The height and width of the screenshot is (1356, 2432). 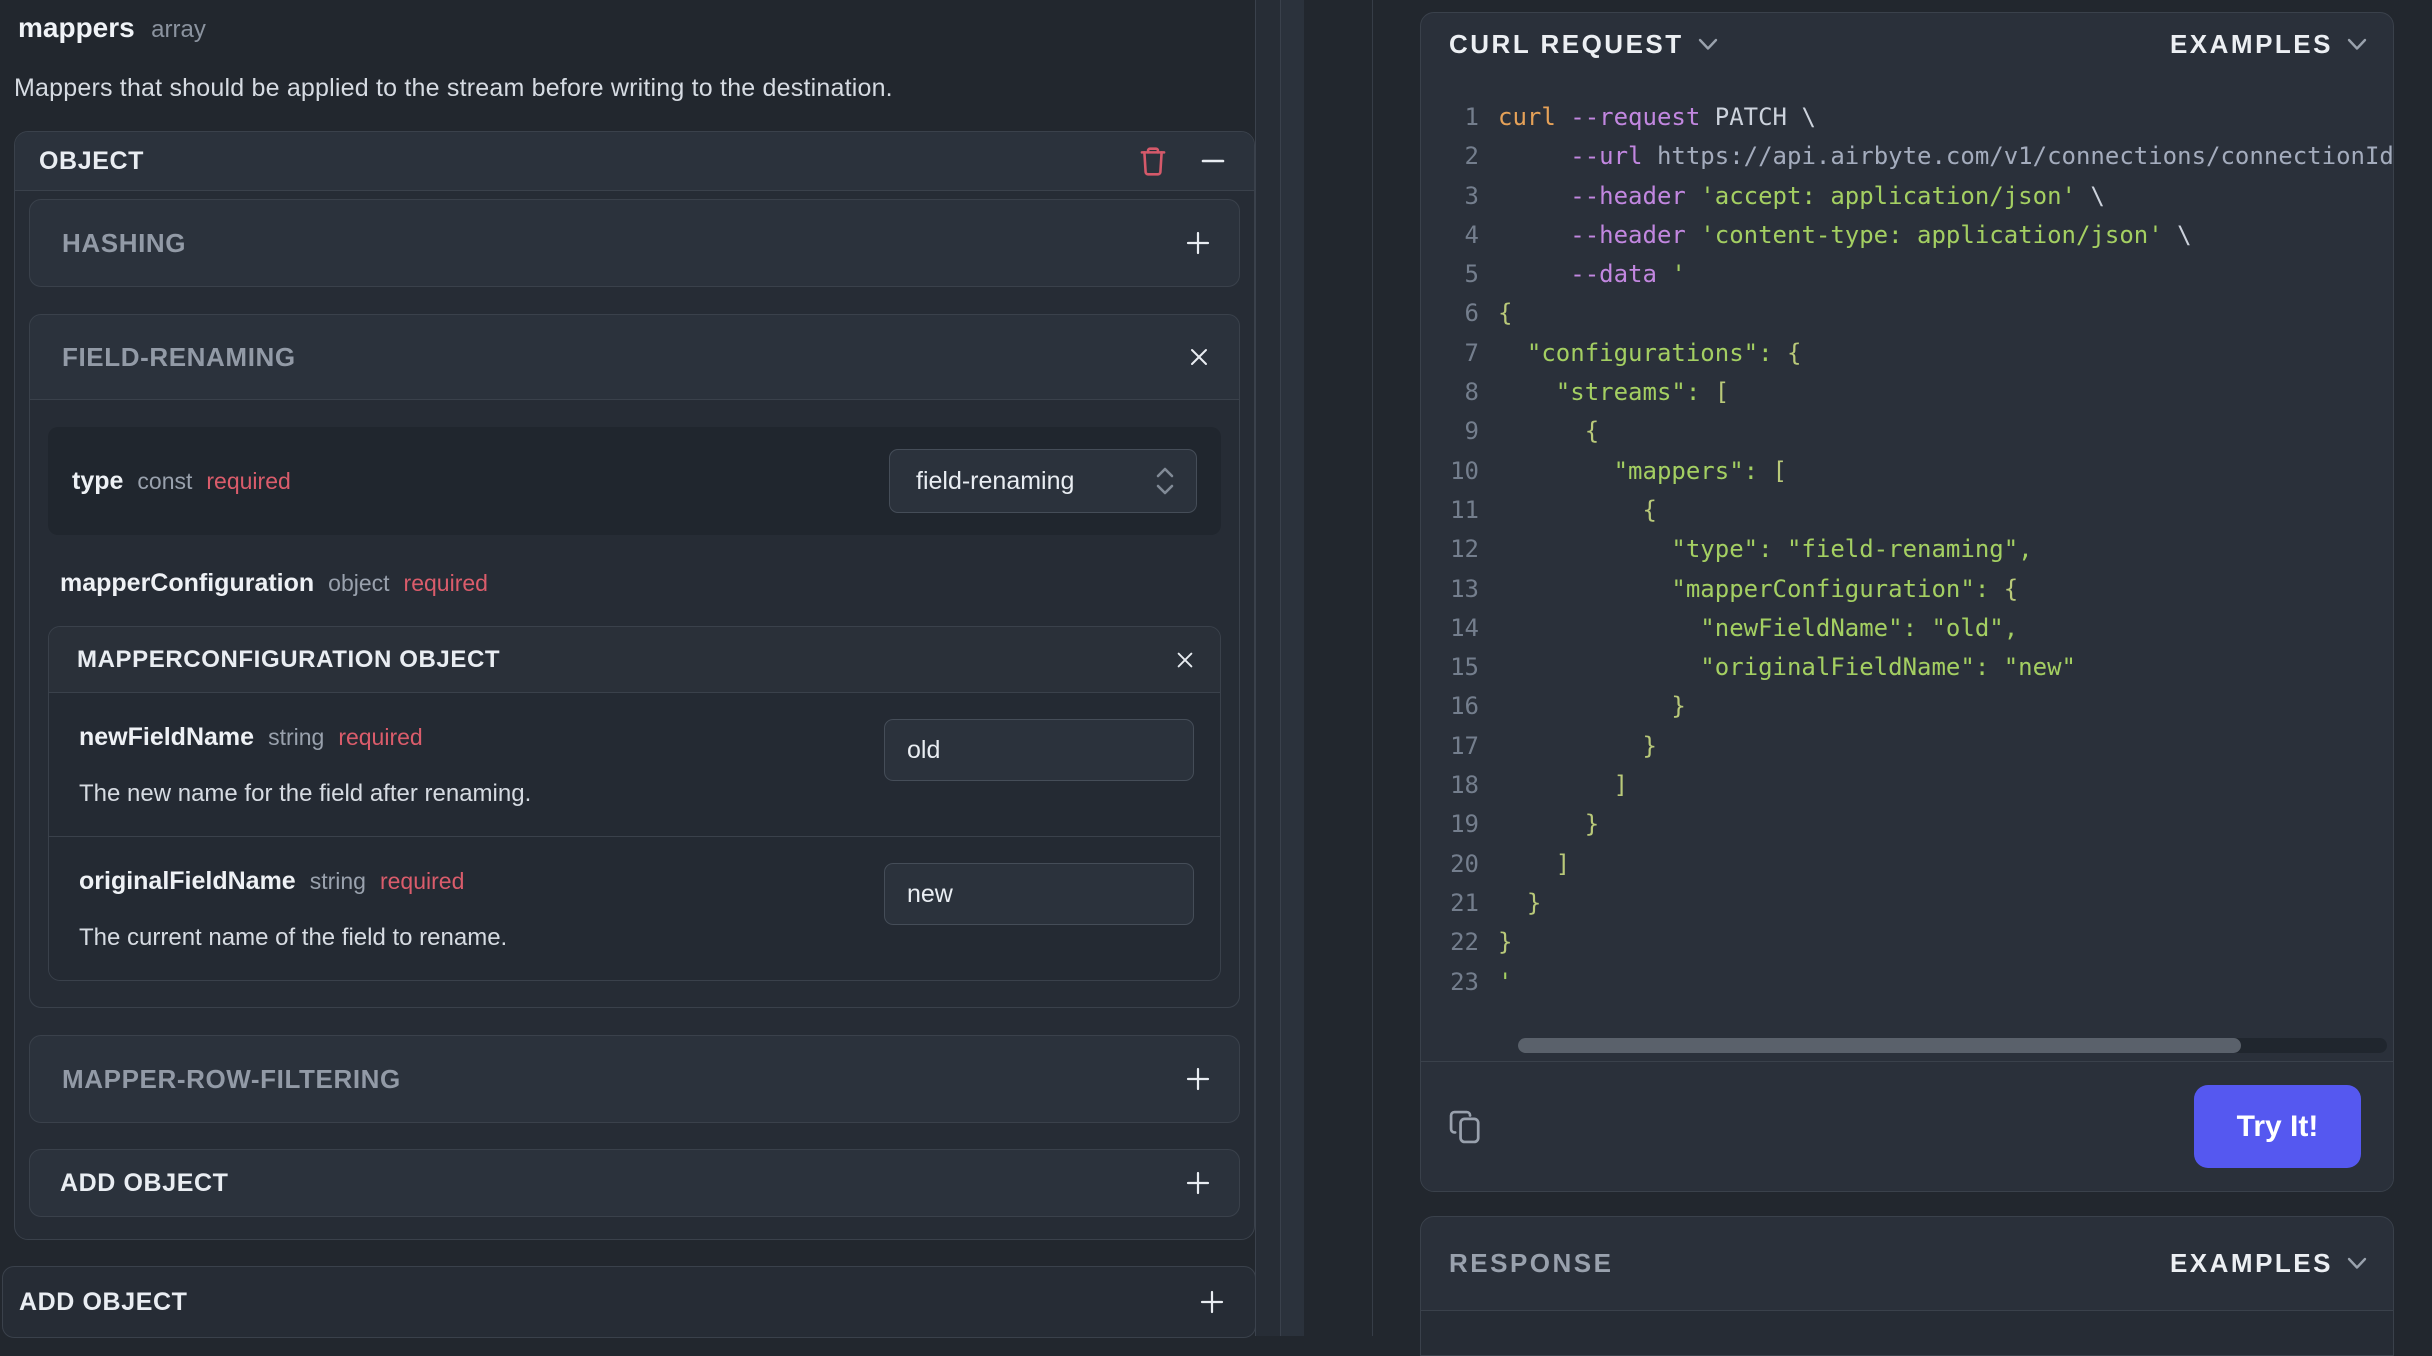 What do you see at coordinates (76, 27) in the screenshot?
I see `property-name: mappers` at bounding box center [76, 27].